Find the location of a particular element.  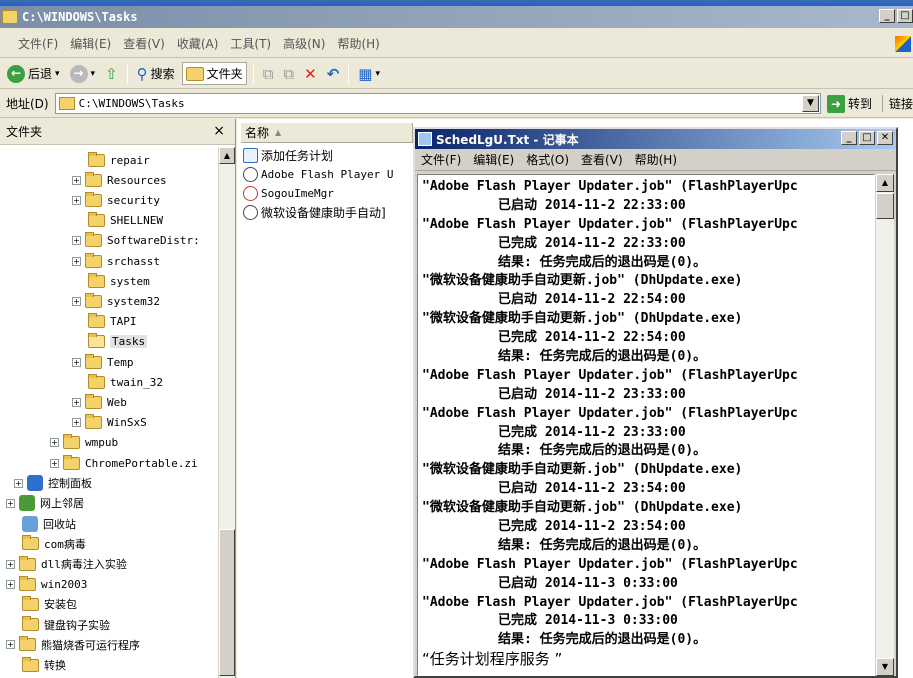

notepad-line: "微软设备健康助手自动更新.job" (DhUpdate.exe) is located at coordinates (582, 281).